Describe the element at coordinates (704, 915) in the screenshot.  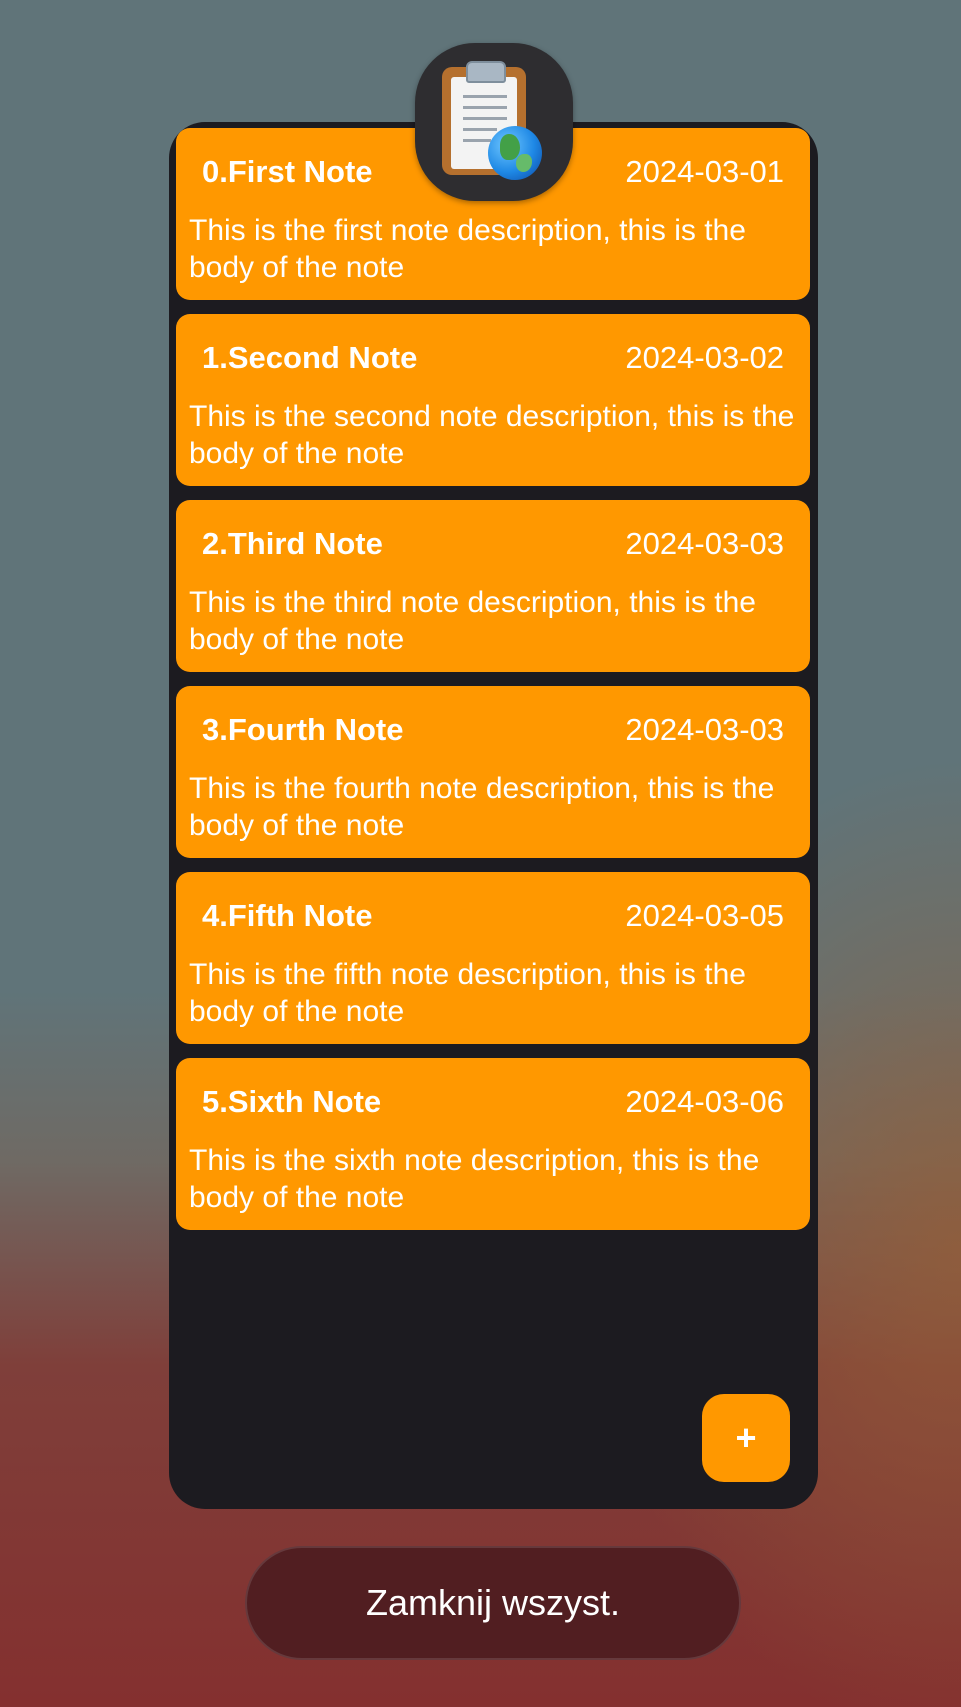
I see `note-date: 2024-03-05` at that location.